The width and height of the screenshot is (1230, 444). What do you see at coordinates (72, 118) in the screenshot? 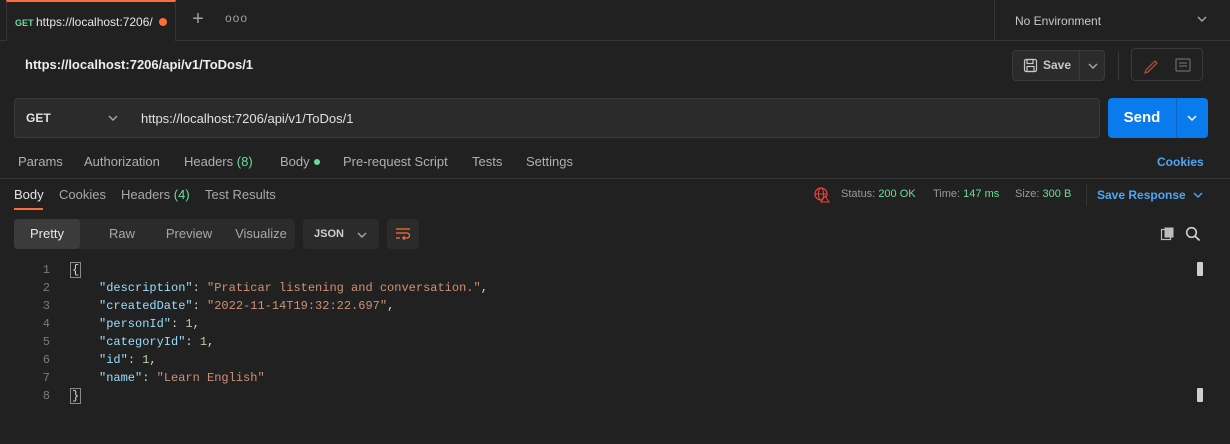
I see `method-select: GET` at bounding box center [72, 118].